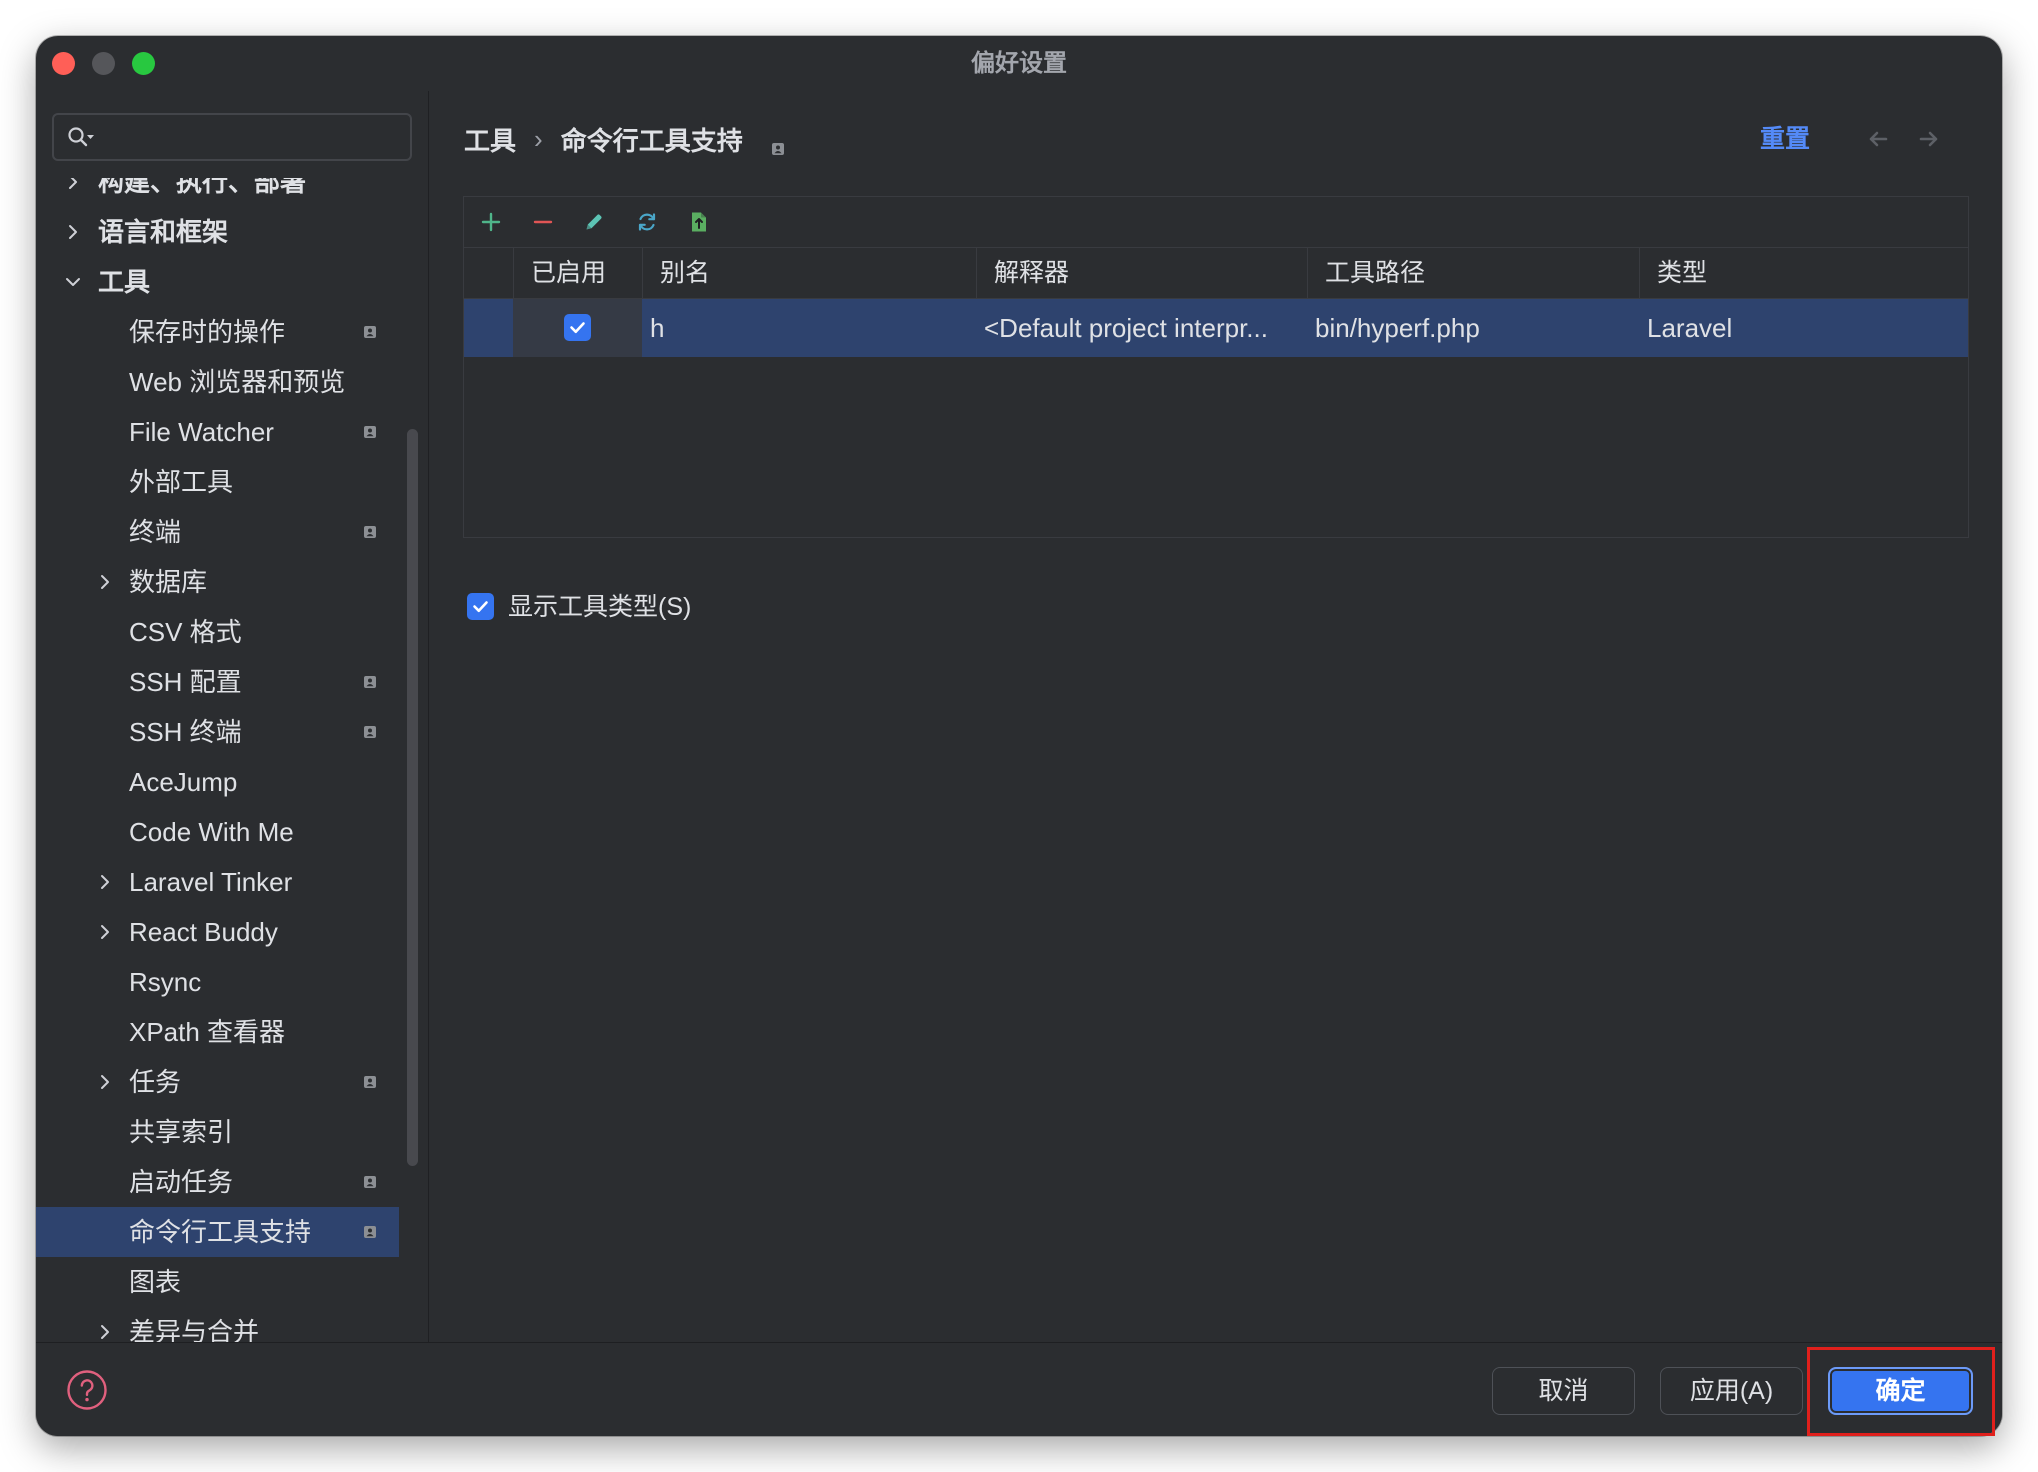  What do you see at coordinates (647, 222) in the screenshot?
I see `refresh-icon` at bounding box center [647, 222].